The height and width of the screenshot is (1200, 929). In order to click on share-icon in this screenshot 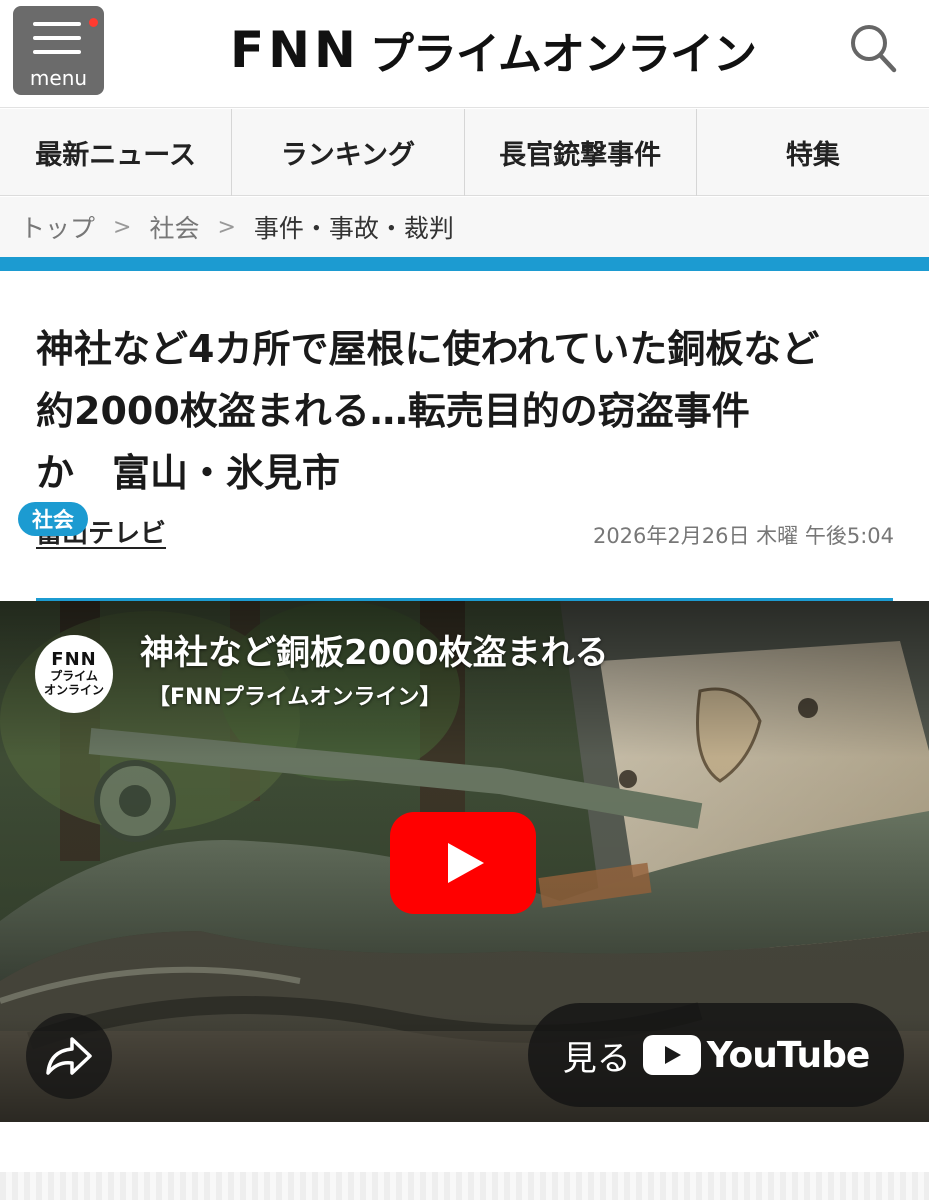, I will do `click(69, 1056)`.